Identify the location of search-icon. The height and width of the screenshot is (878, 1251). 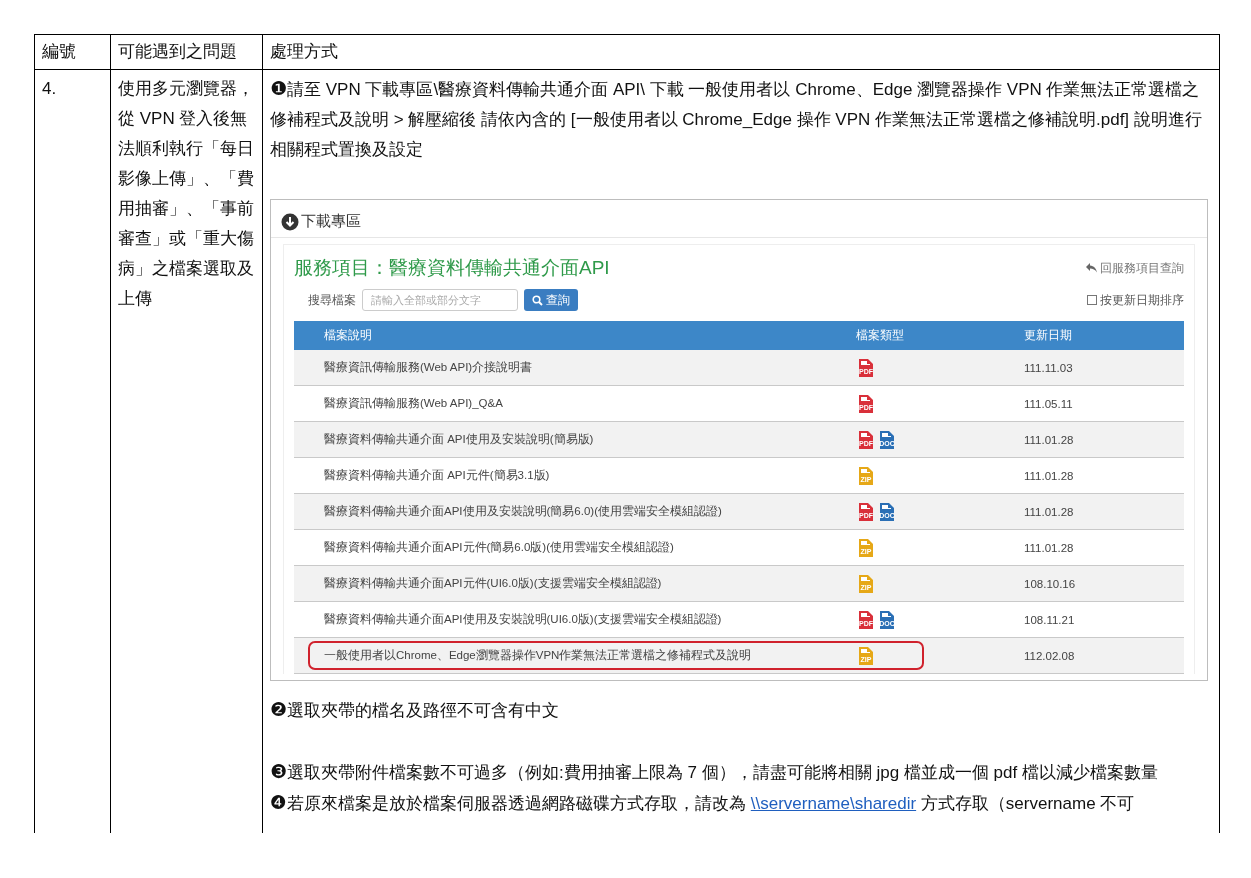
(537, 300).